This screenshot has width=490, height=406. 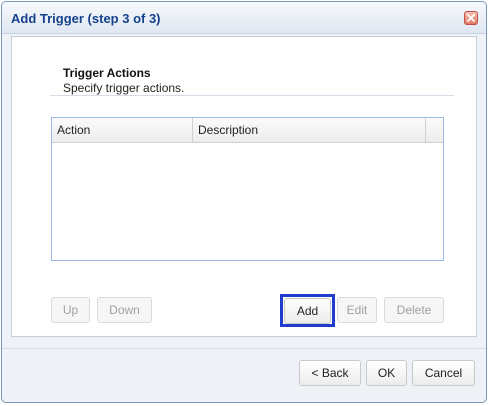 What do you see at coordinates (244, 348) in the screenshot?
I see `footer-divider` at bounding box center [244, 348].